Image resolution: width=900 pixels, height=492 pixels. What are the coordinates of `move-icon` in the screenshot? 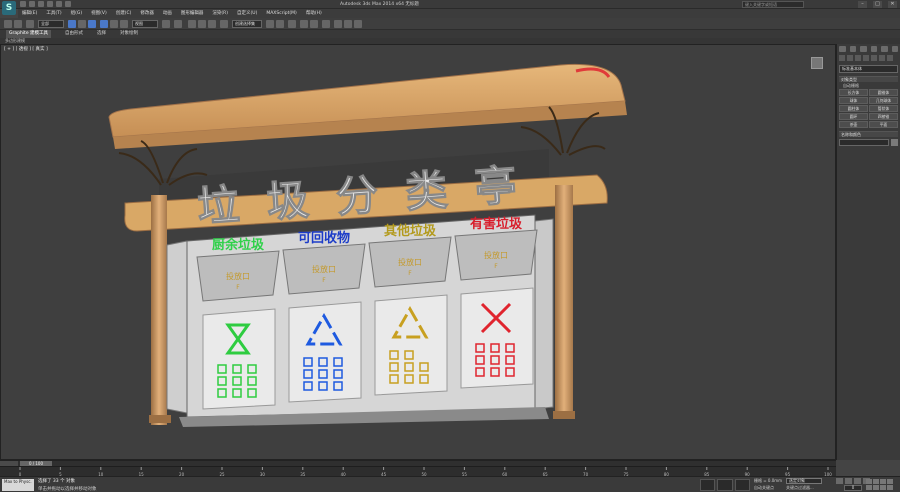 It's located at (104, 24).